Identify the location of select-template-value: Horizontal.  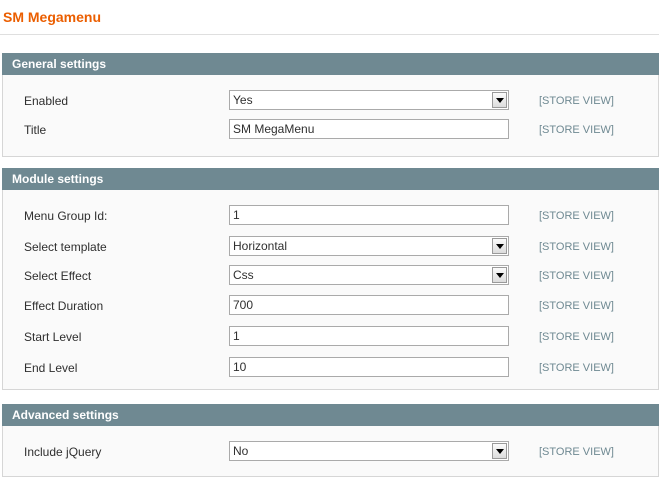
(260, 246).